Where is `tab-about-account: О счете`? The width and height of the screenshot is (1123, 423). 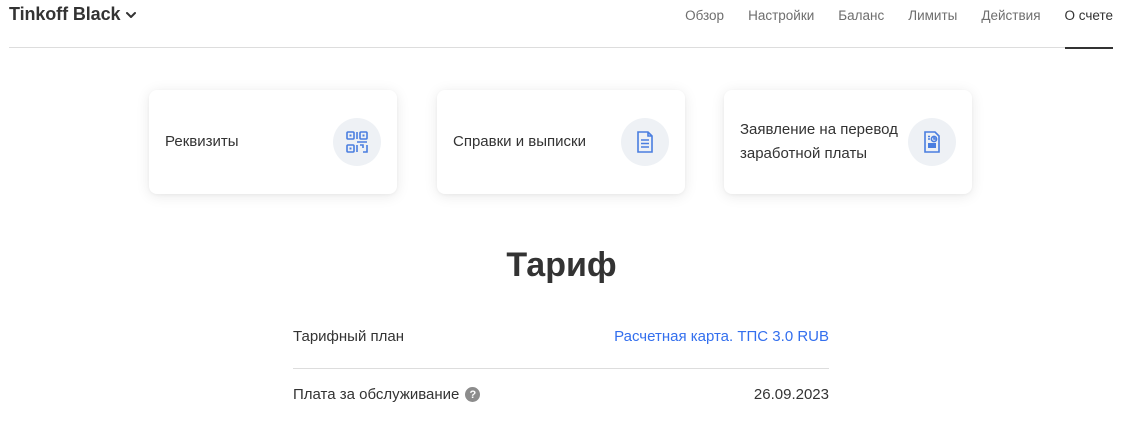 tab-about-account: О счете is located at coordinates (1089, 24).